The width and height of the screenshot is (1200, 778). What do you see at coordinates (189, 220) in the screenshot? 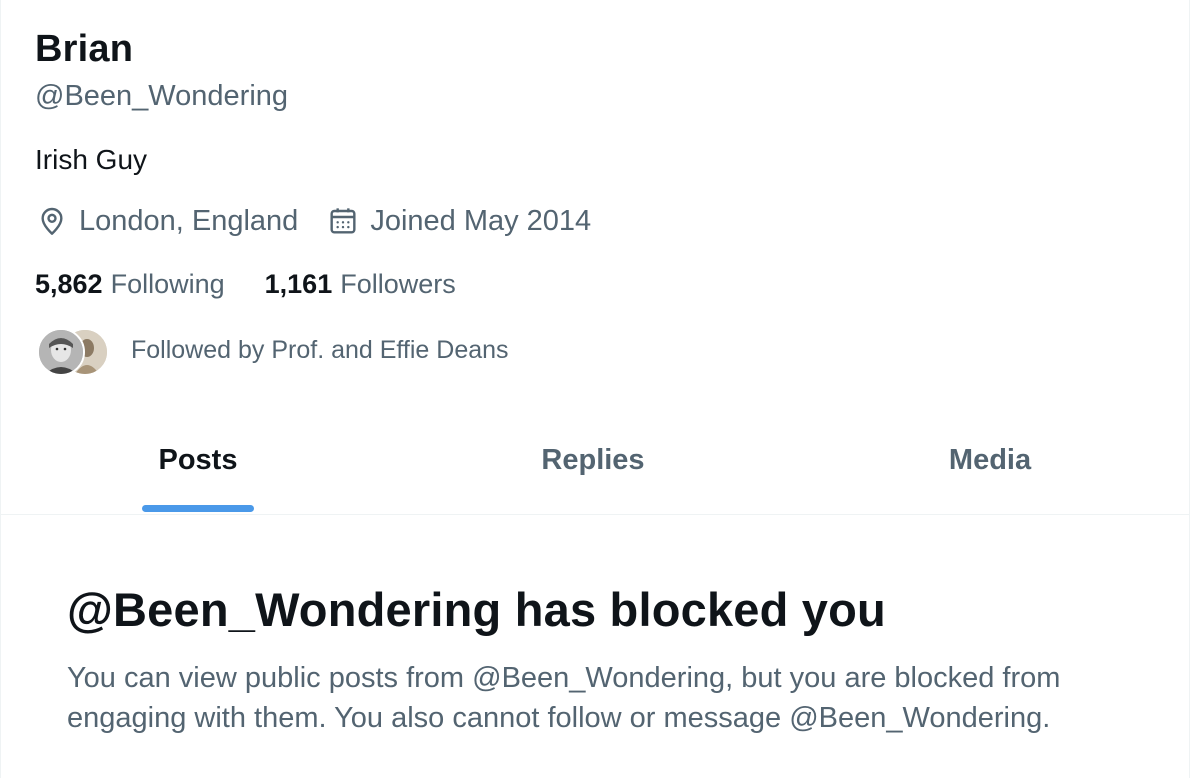
I see `location-text: London, England` at bounding box center [189, 220].